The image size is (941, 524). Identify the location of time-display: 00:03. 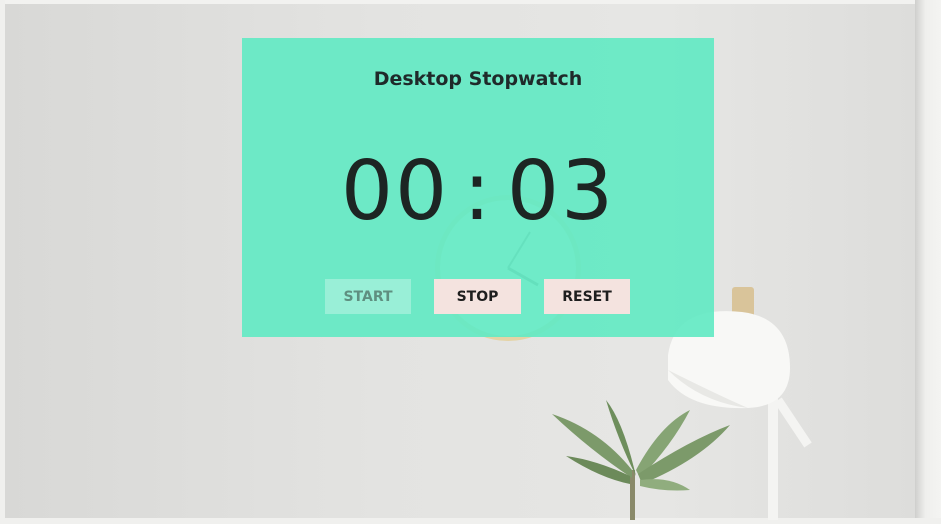
(478, 192).